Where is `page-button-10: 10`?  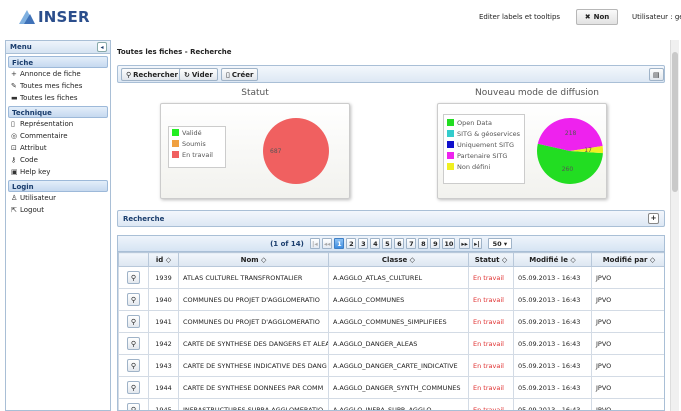 page-button-10: 10 is located at coordinates (449, 243).